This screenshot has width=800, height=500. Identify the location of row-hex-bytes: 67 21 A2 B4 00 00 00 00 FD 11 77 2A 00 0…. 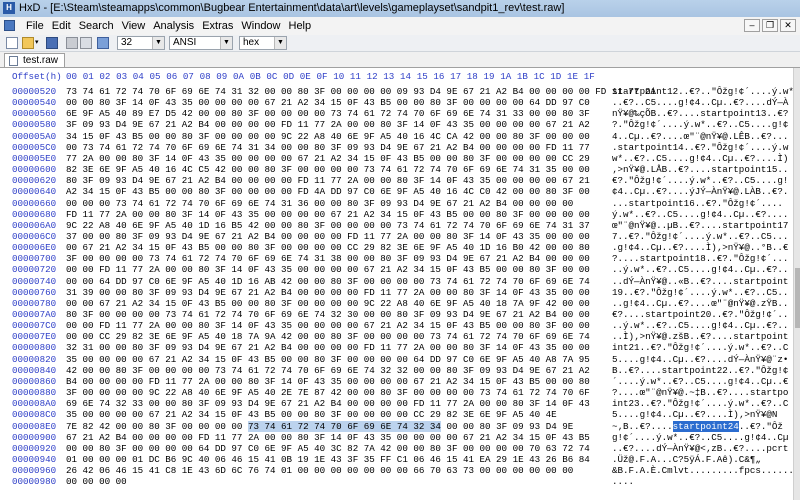
(328, 437).